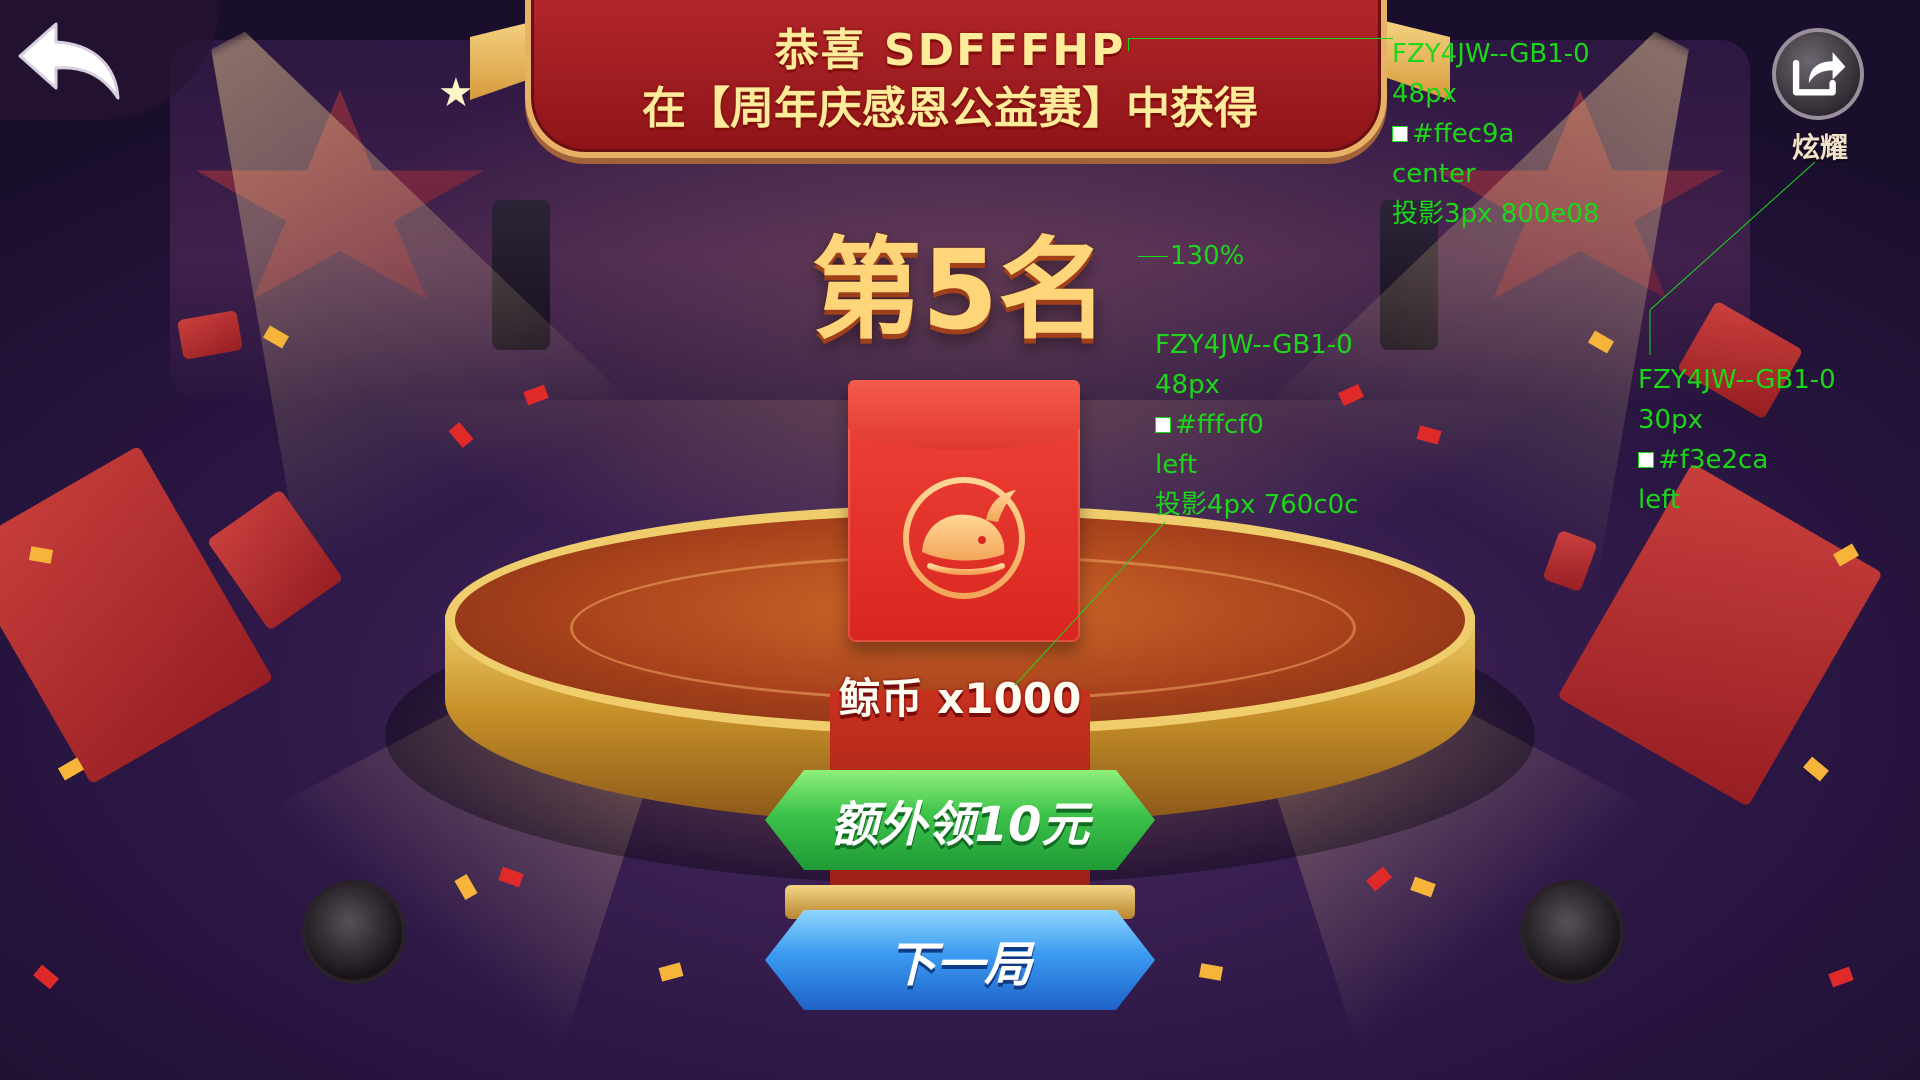 The width and height of the screenshot is (1920, 1080). Describe the element at coordinates (1176, 465) in the screenshot. I see `annotation-reward-align: left` at that location.